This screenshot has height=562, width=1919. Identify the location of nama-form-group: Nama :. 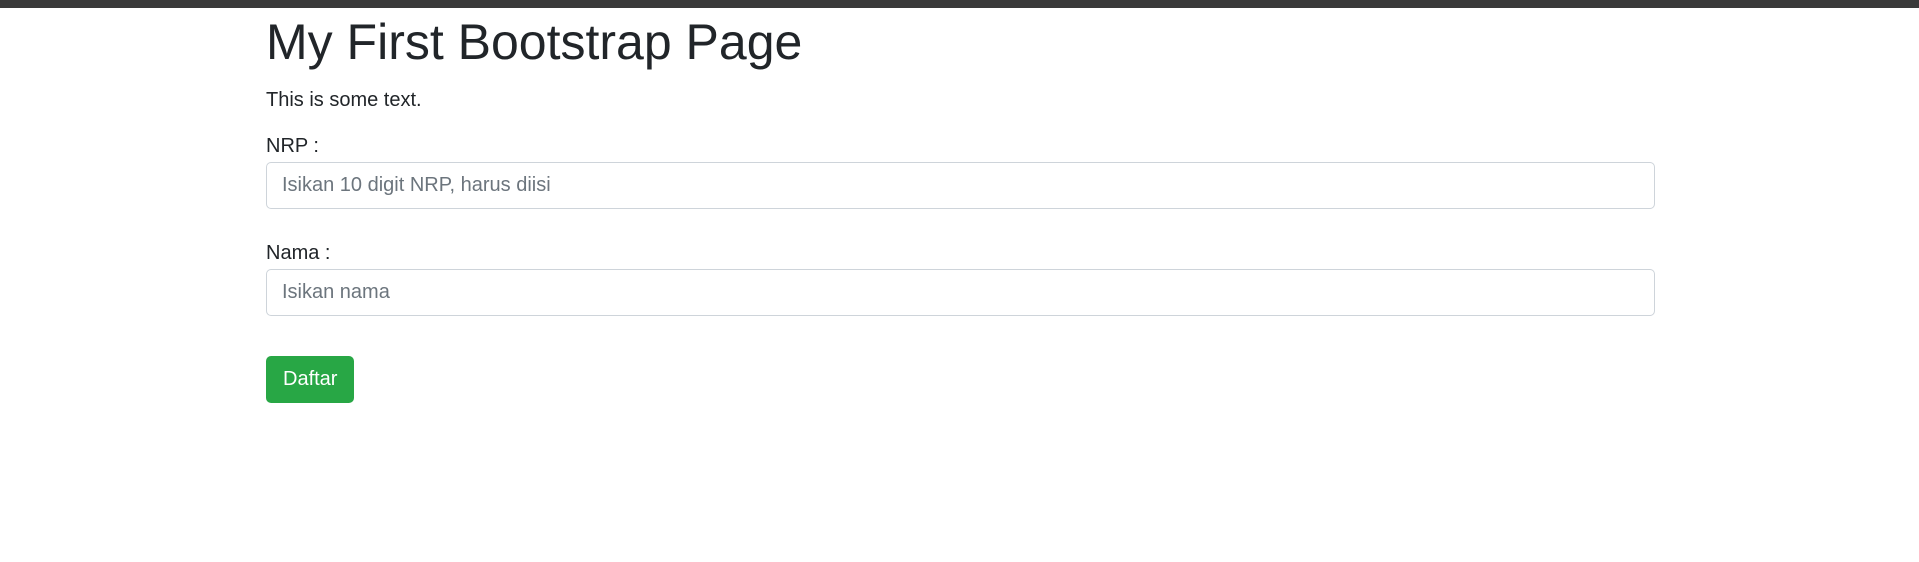
(960, 278).